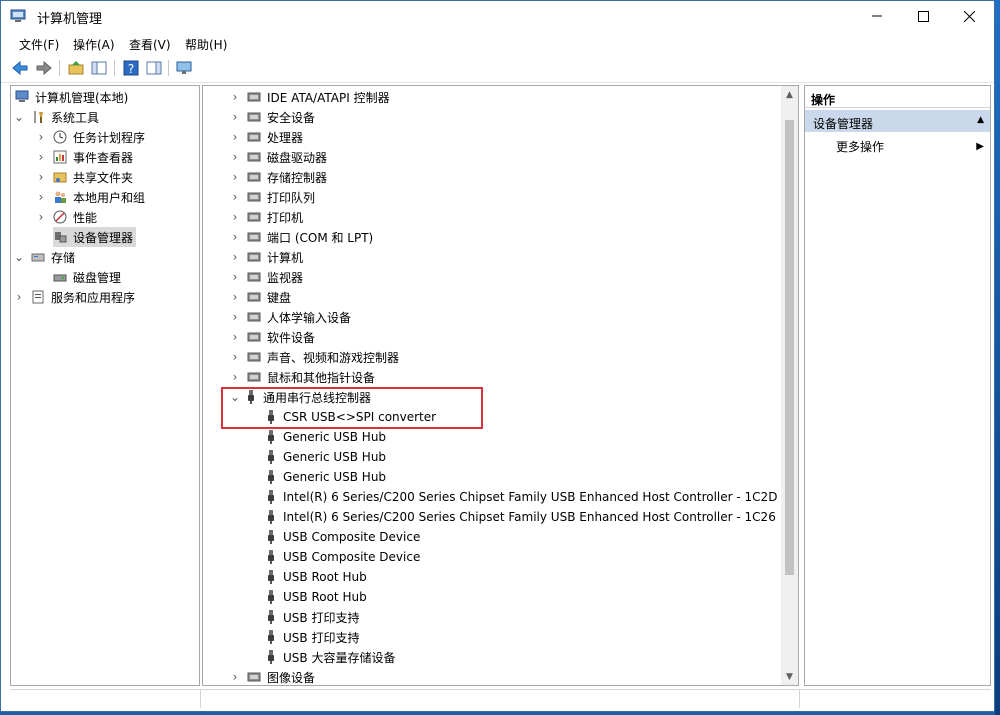 The height and width of the screenshot is (715, 1000). What do you see at coordinates (314, 357) in the screenshot?
I see `device-category-row: › 声音、视频和游戏控制器` at bounding box center [314, 357].